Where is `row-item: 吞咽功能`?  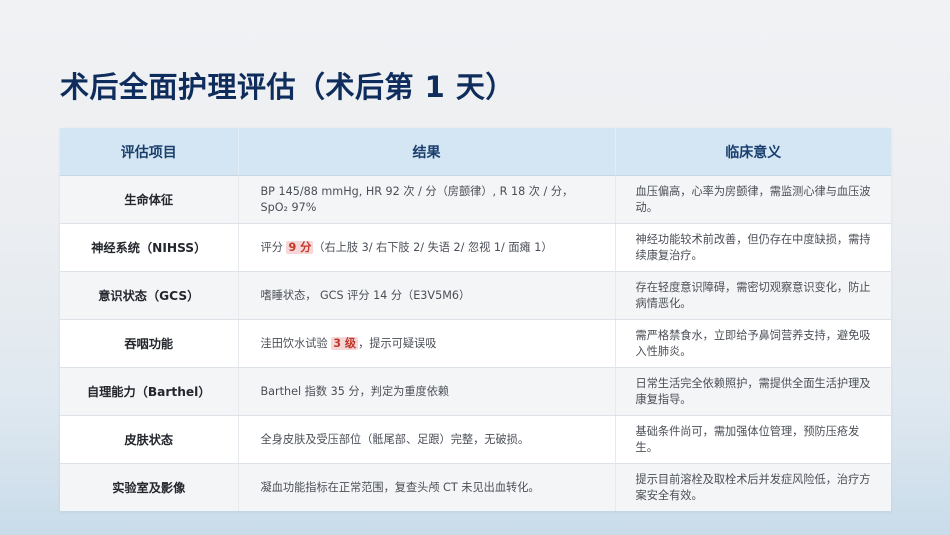
row-item: 吞咽功能 is located at coordinates (149, 343).